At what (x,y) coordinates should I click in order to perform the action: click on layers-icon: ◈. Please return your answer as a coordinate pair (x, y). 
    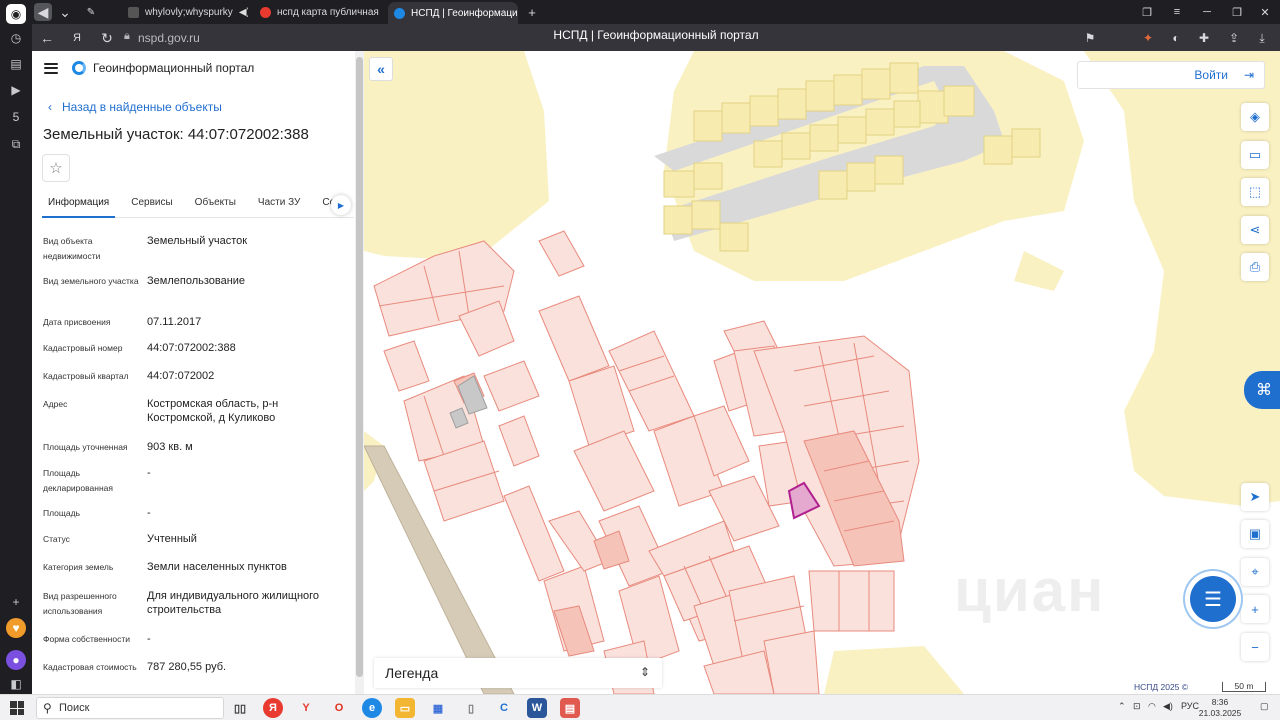
    Looking at the image, I should click on (1255, 117).